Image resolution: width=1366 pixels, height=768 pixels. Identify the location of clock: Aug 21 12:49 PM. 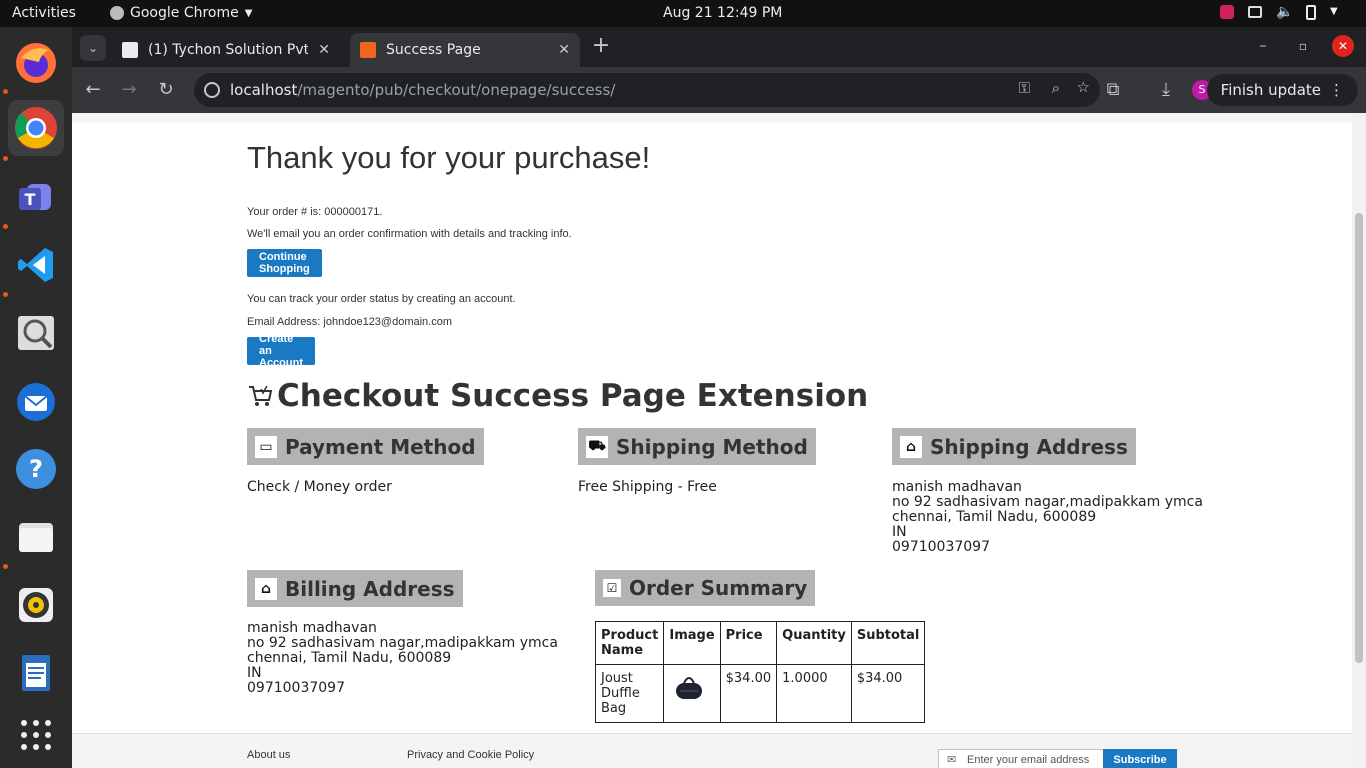
(722, 13).